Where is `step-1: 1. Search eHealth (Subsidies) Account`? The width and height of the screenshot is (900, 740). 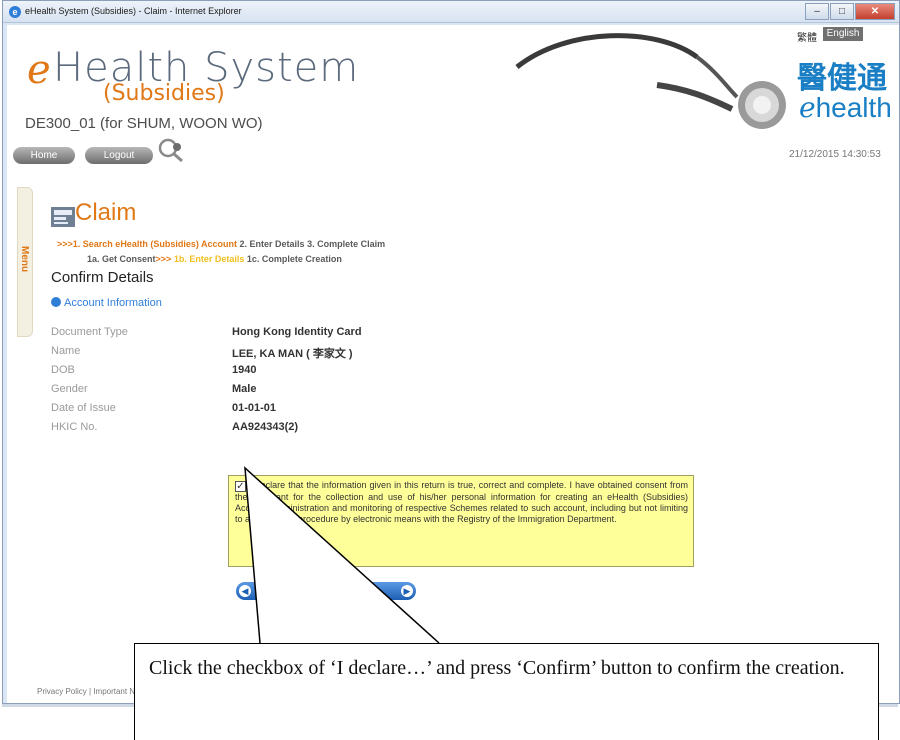
step-1: 1. Search eHealth (Subsidies) Account is located at coordinates (154, 244).